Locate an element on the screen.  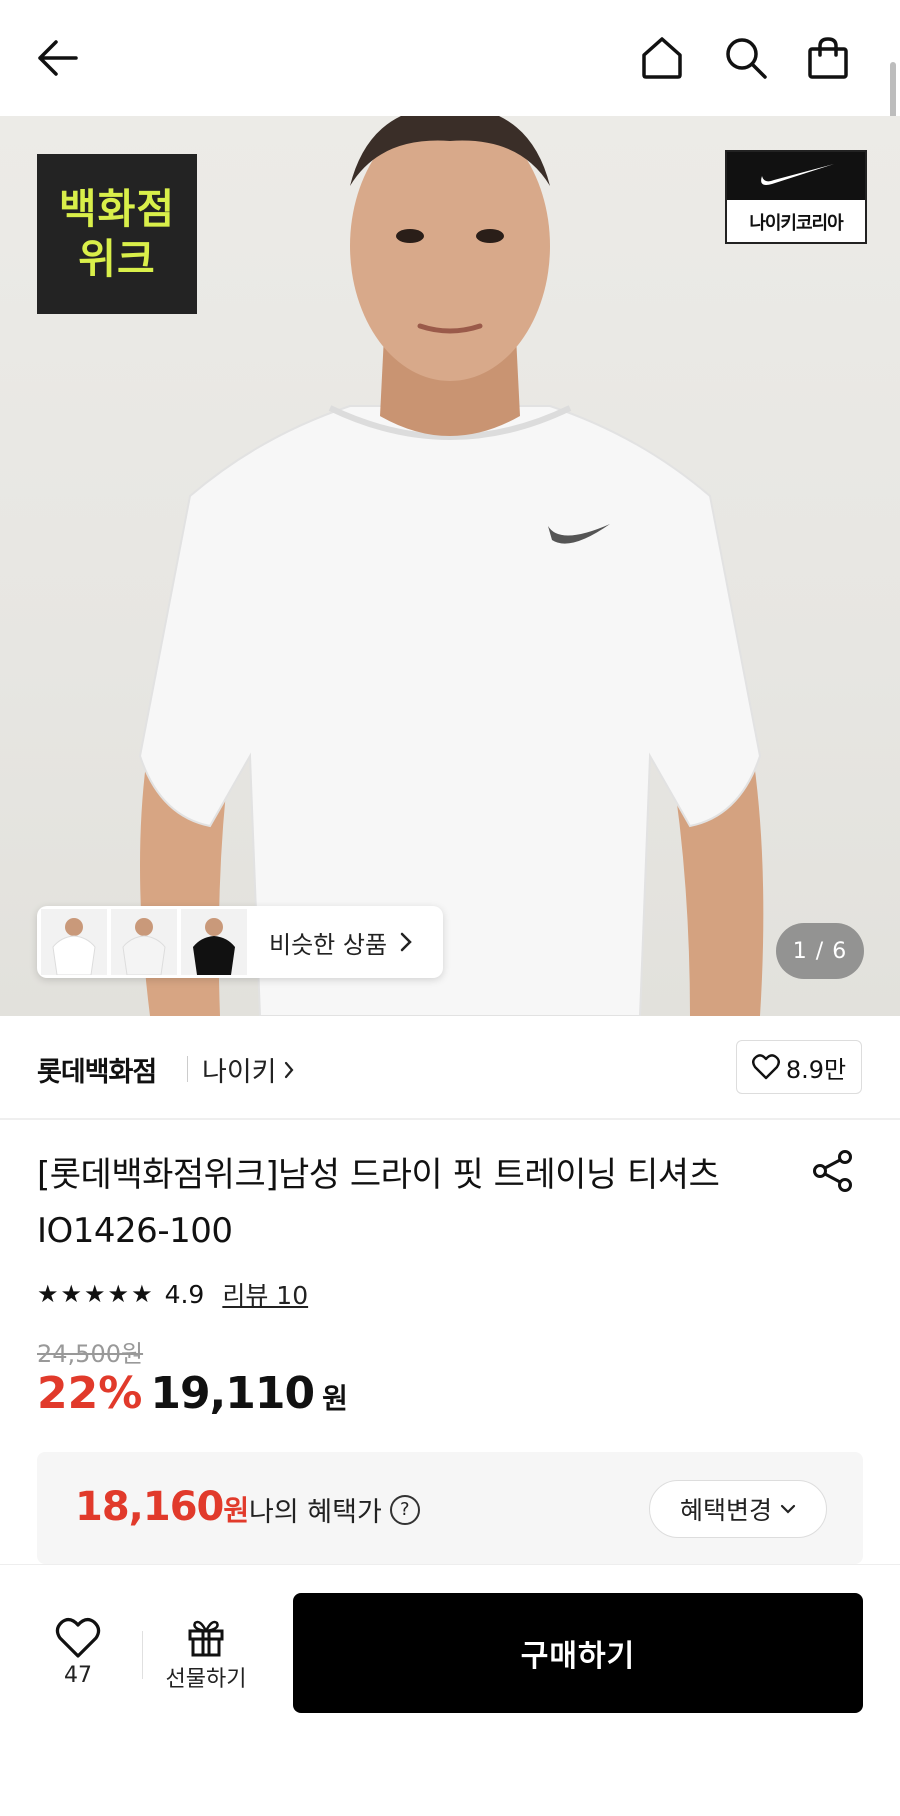
brand-badge-label: 나이키코리아 is located at coordinates (796, 223).